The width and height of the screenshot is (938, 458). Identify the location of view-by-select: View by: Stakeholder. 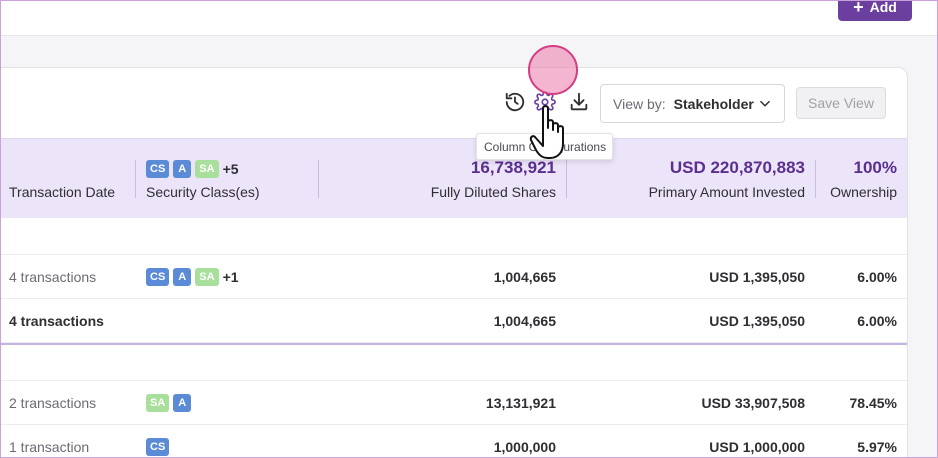
(692, 103).